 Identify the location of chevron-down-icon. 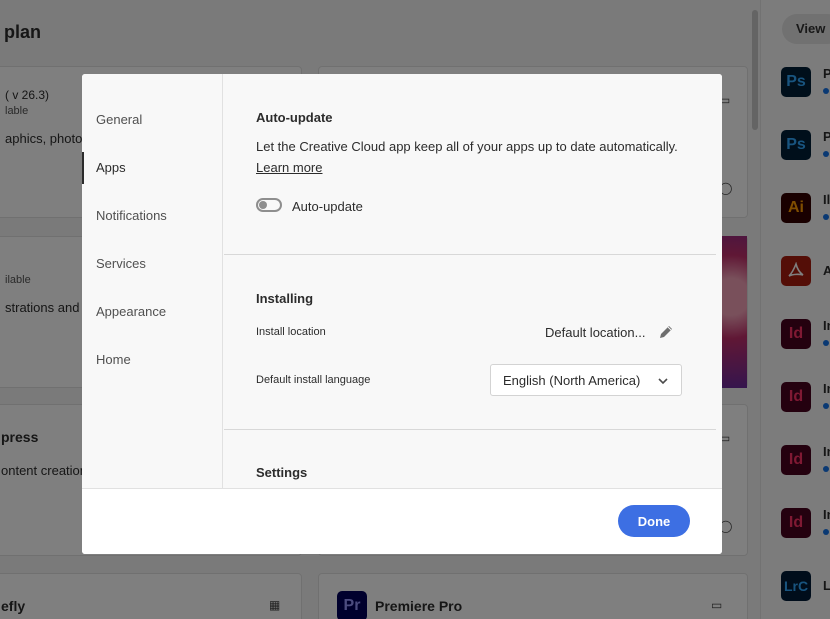
(663, 381).